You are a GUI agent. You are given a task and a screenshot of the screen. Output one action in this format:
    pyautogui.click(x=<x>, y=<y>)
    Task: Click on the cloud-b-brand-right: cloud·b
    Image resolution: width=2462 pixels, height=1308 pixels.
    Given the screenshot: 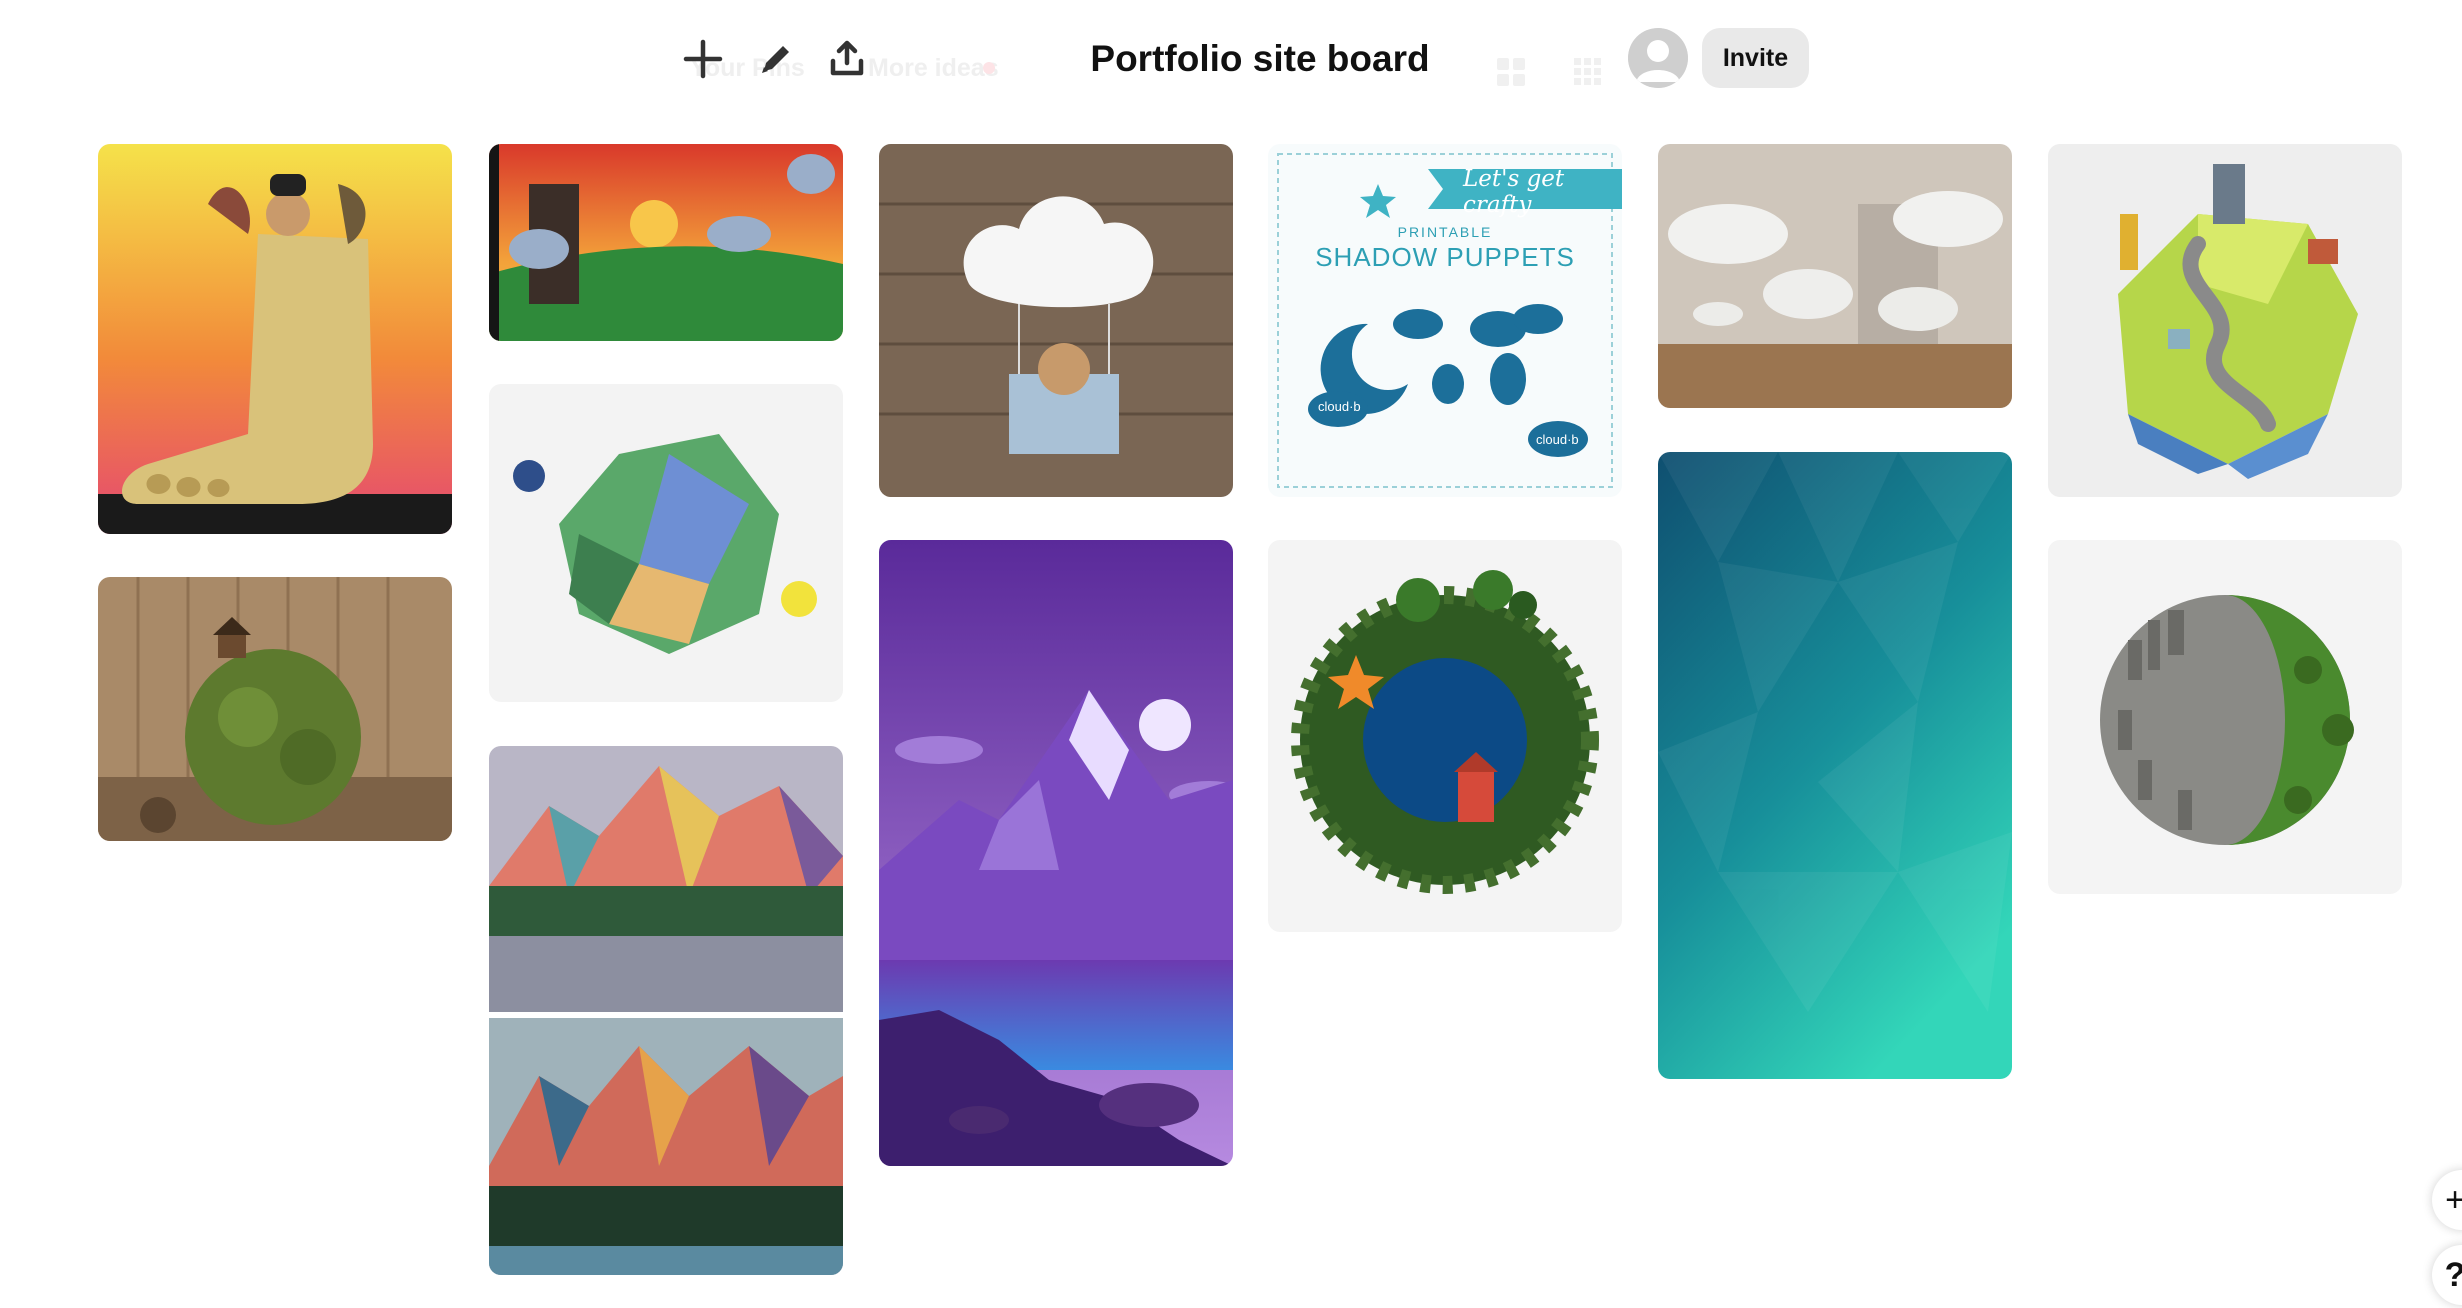 What is the action you would take?
    pyautogui.click(x=1557, y=439)
    